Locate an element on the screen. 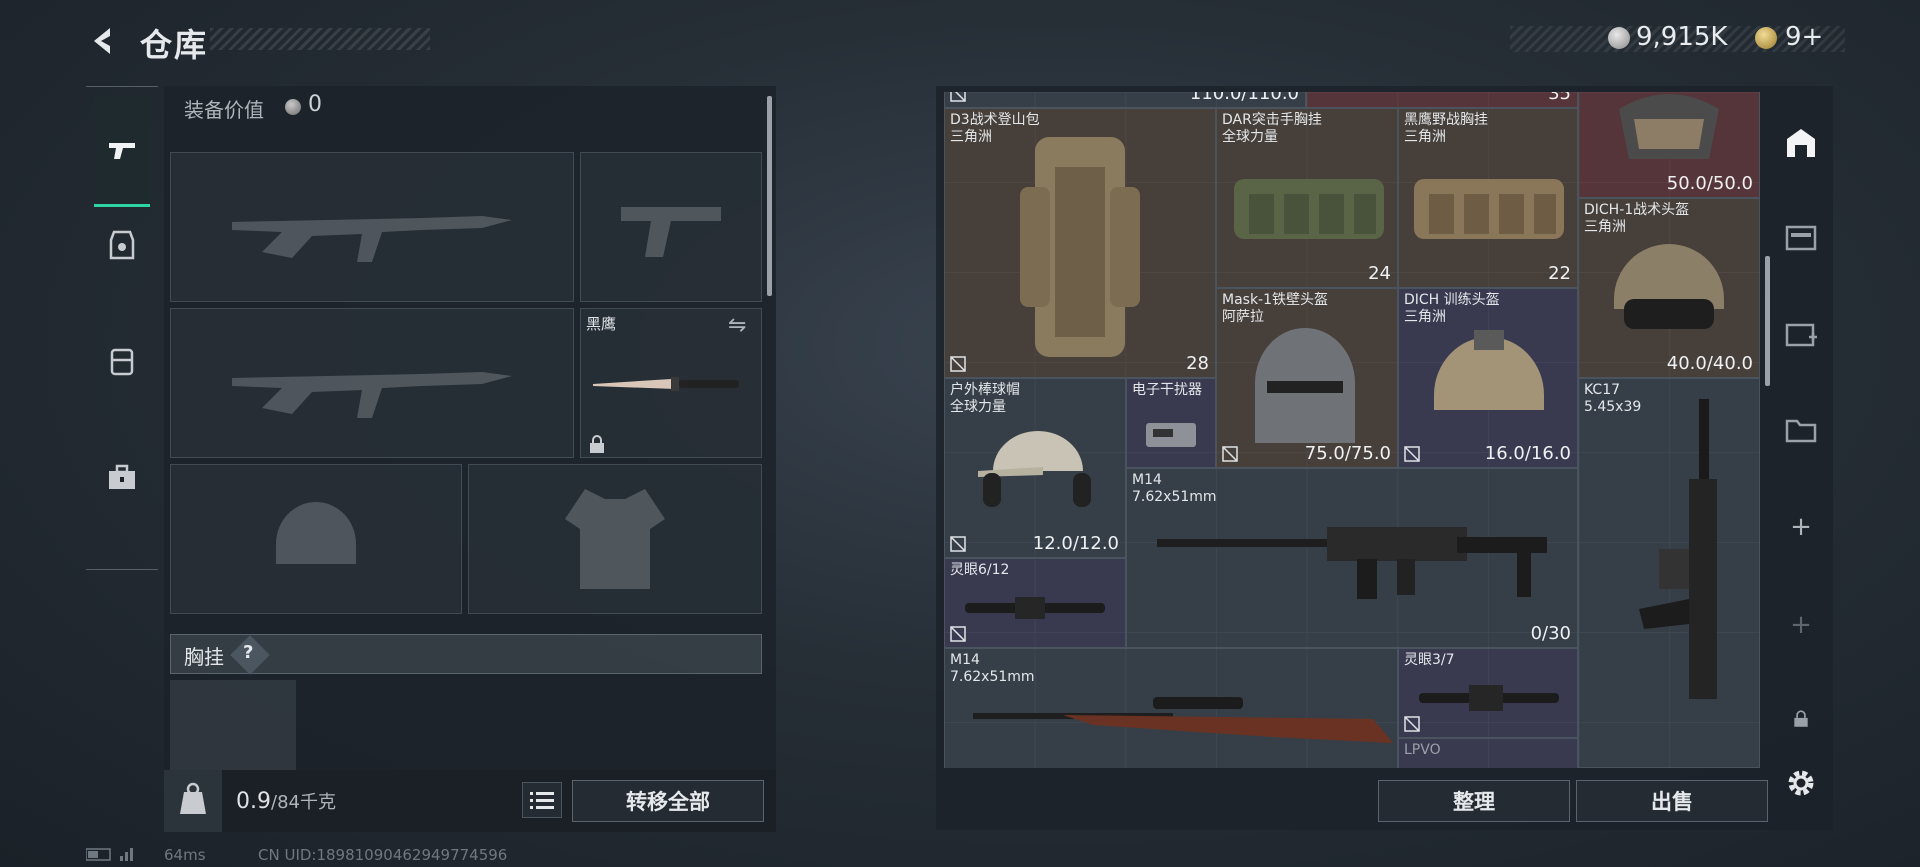 This screenshot has height=867, width=1920. item-m14-rifle-2: M14 7.62x51mm is located at coordinates (1171, 708).